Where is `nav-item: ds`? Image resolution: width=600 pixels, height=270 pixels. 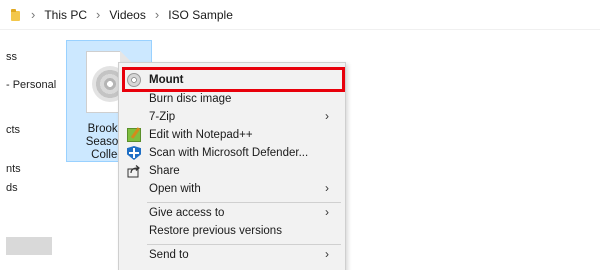
nav-item: ds is located at coordinates (12, 188).